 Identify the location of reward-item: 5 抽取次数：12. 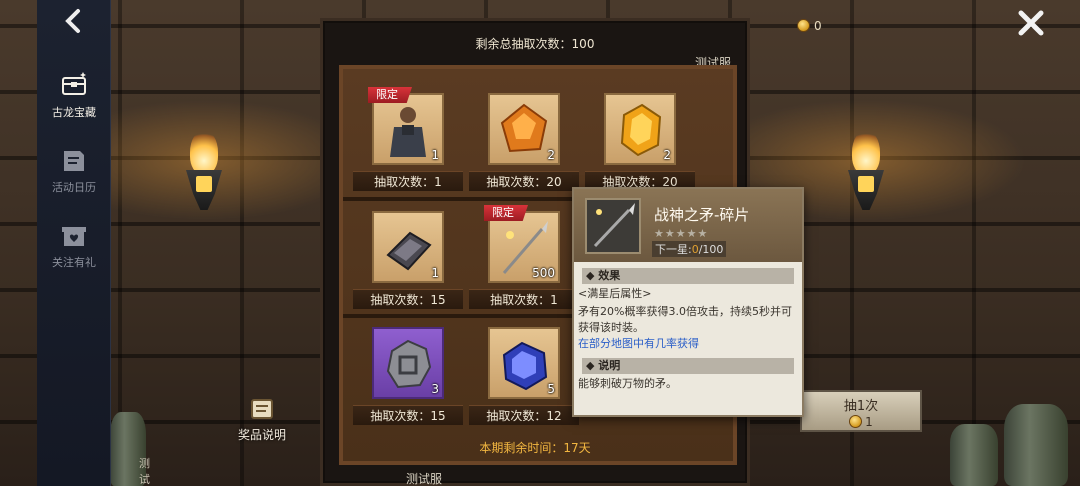
(524, 376).